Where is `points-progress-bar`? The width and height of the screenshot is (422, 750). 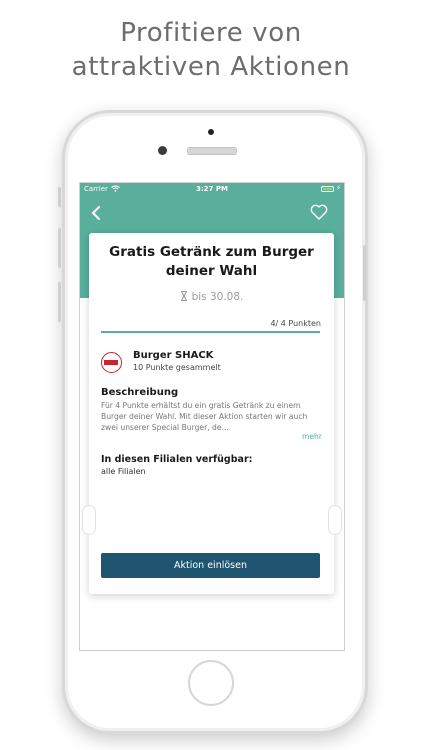
points-progress-bar is located at coordinates (210, 332).